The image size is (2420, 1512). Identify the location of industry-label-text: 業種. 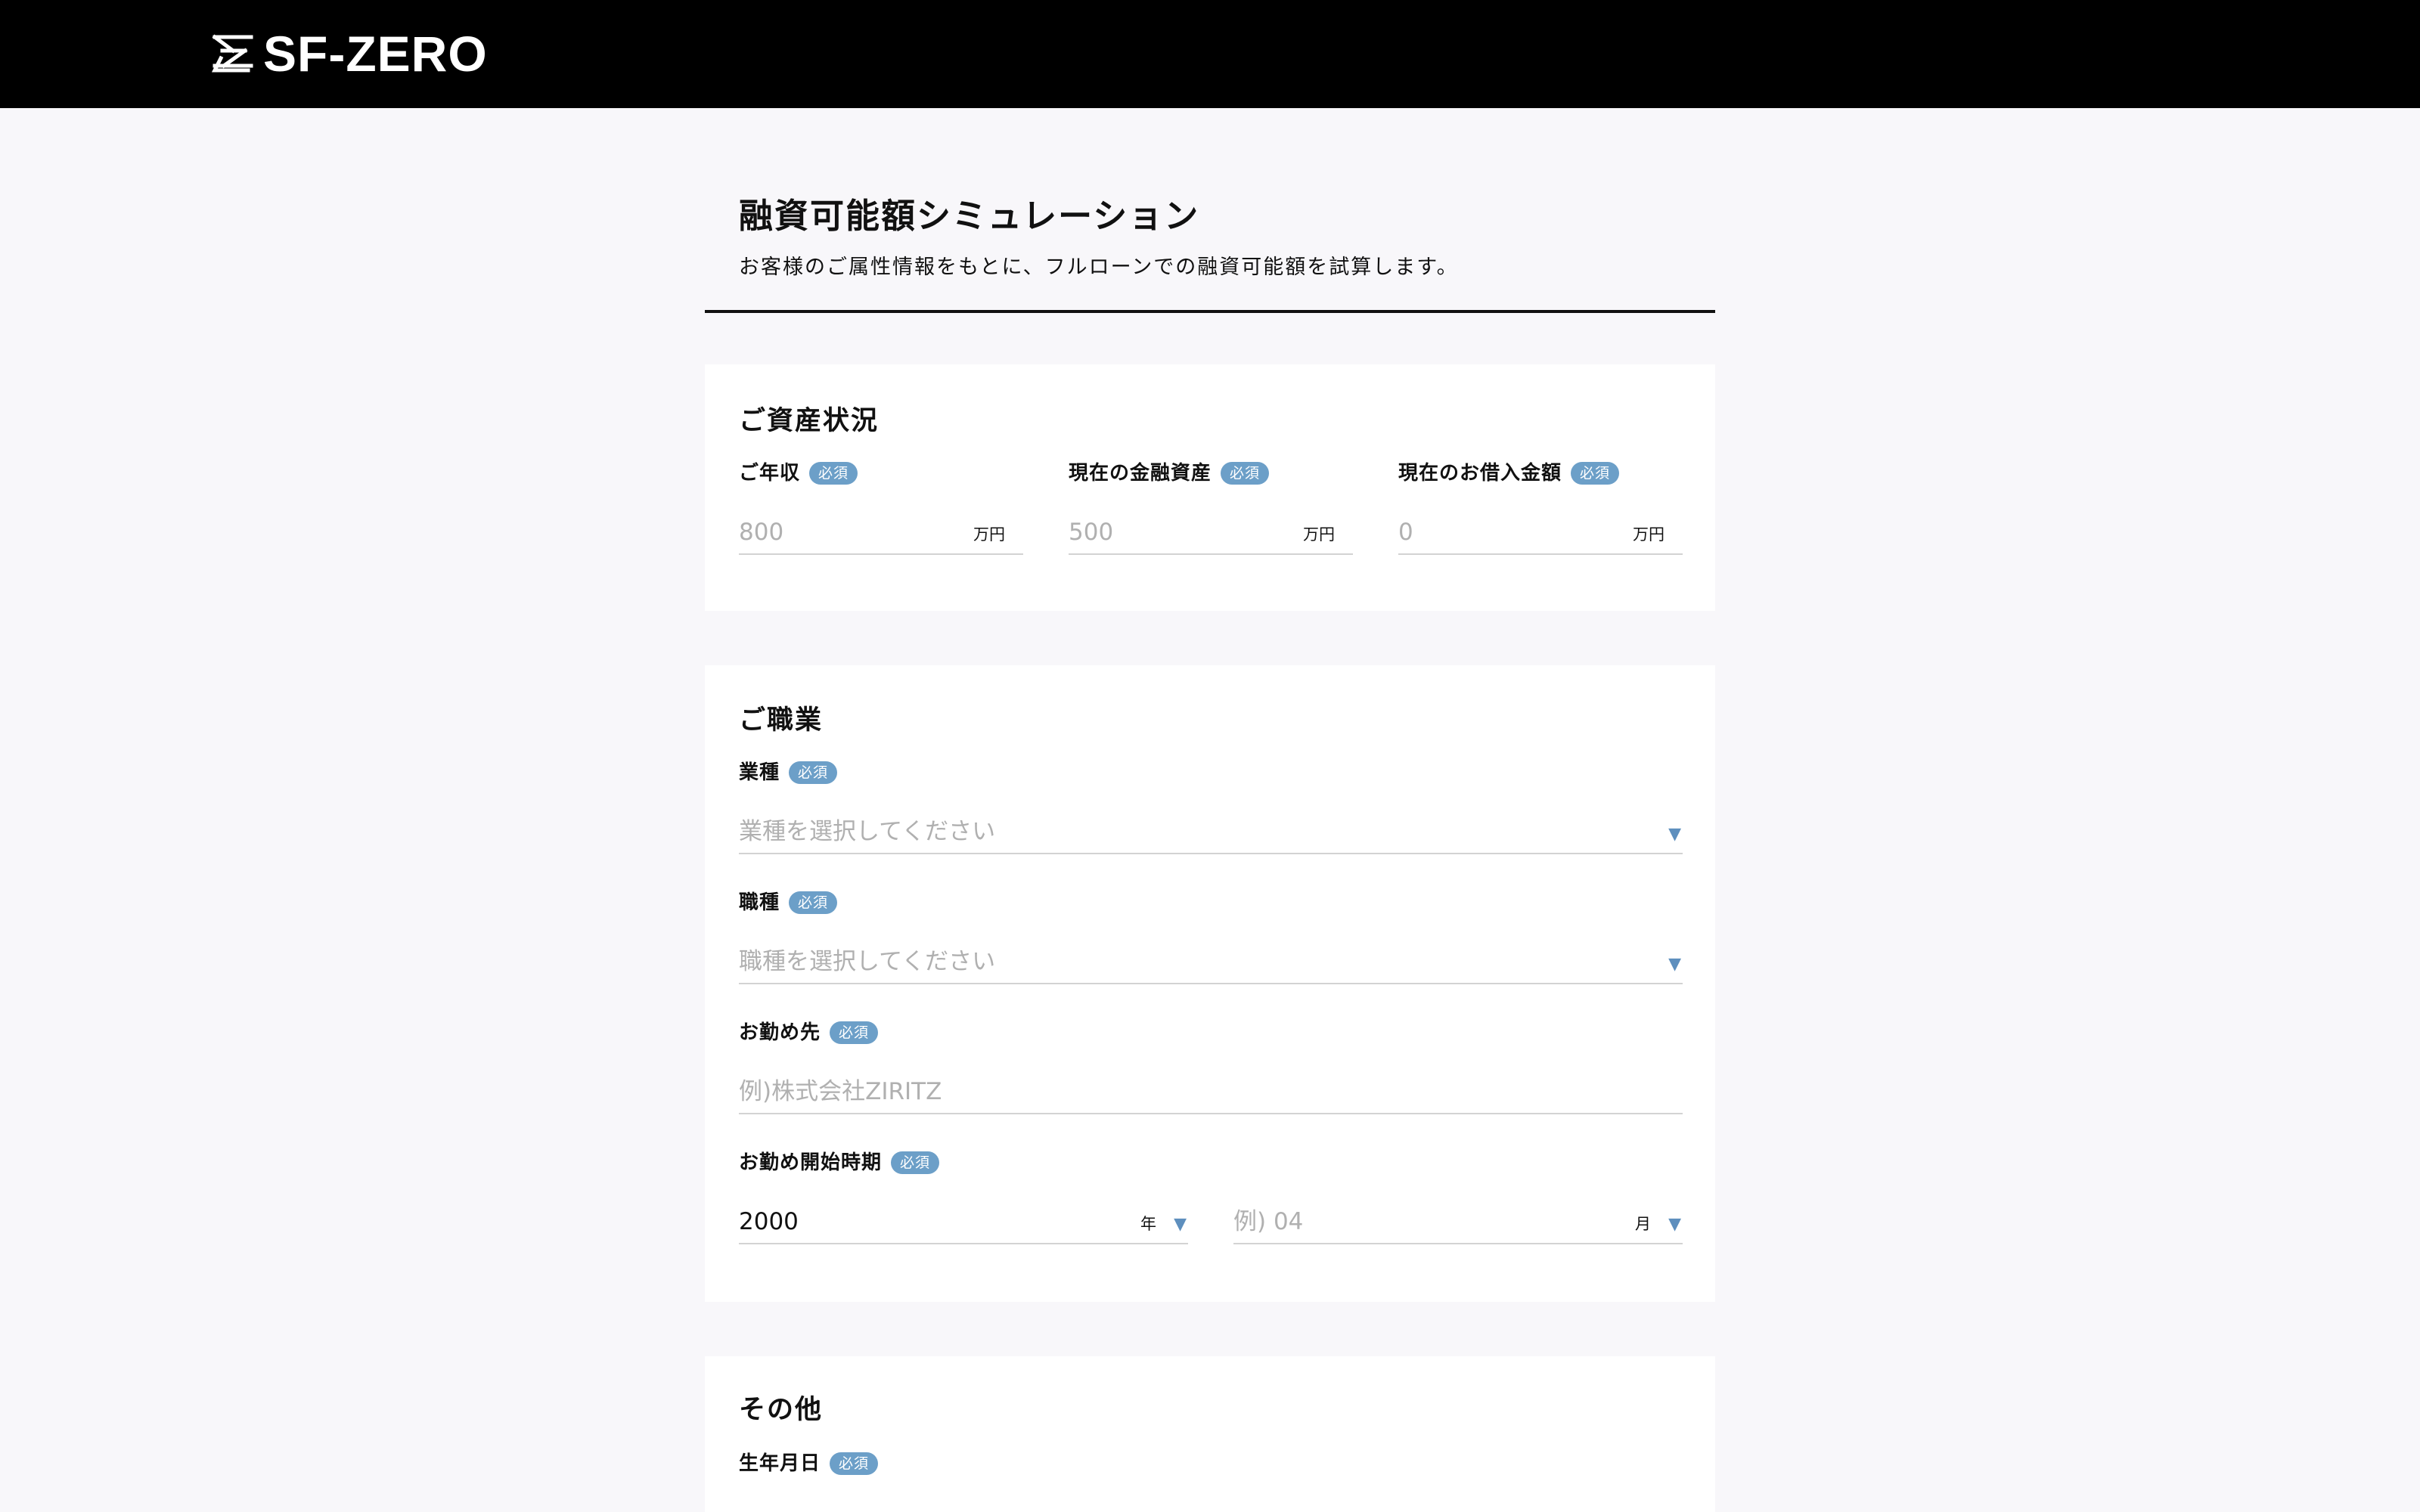
(759, 772).